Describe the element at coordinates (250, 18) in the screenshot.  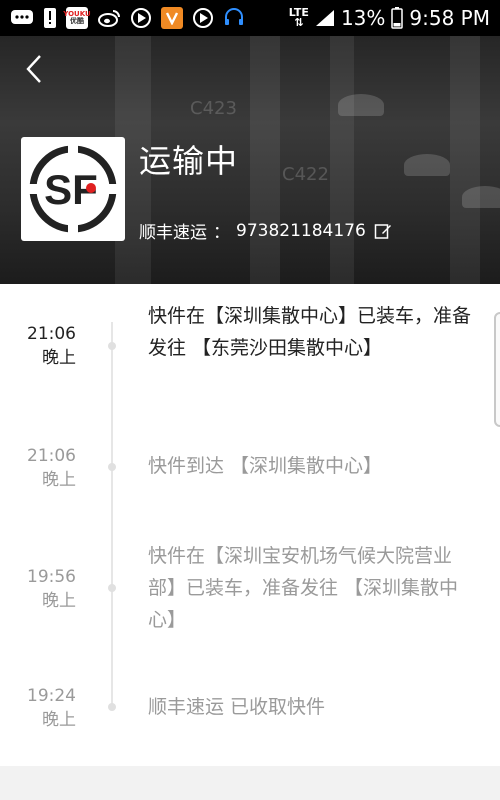
I see `status-bar: YOUKU 优酷 LTE ⇅ 13% 9:58 PM` at that location.